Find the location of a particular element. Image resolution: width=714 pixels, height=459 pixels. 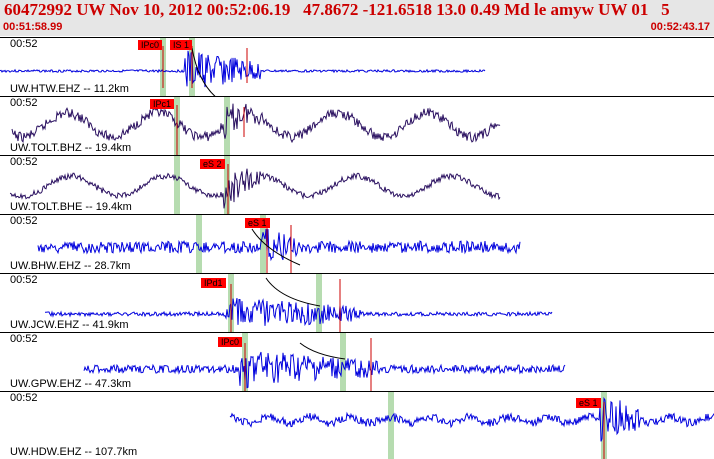

station-label: UW.TOLT.BHZ -- 19.4km is located at coordinates (71, 148).